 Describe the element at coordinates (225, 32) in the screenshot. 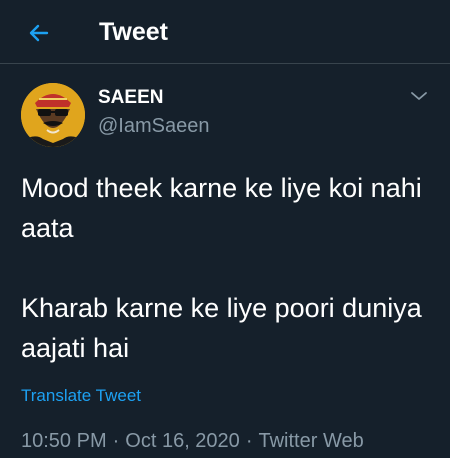

I see `top-bar: Tweet` at that location.